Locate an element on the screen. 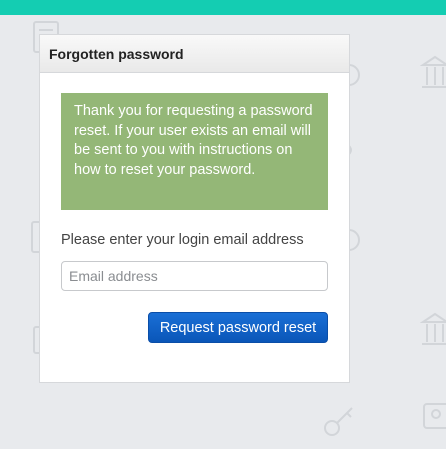  building-icon is located at coordinates (433, 71).